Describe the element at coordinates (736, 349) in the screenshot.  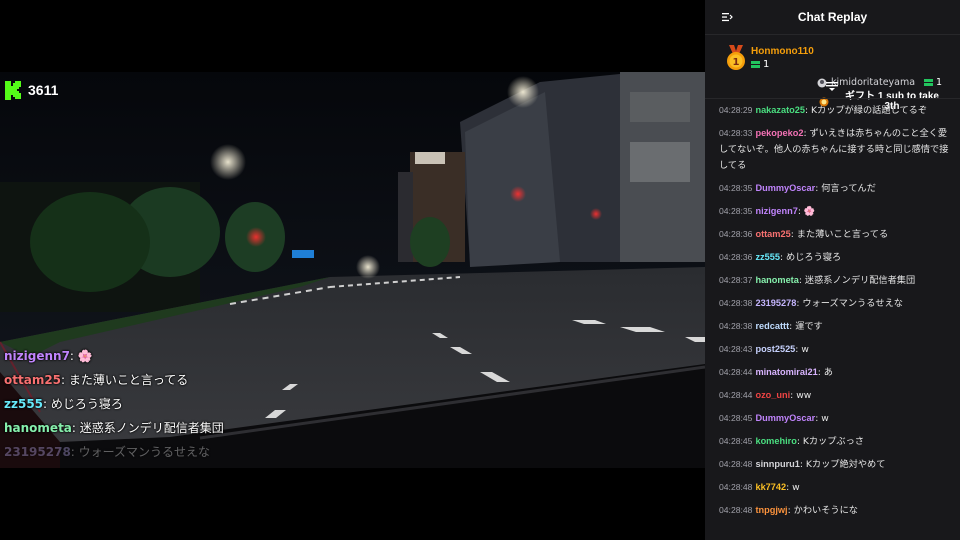
I see `message-timestamp: 04:28:43` at that location.